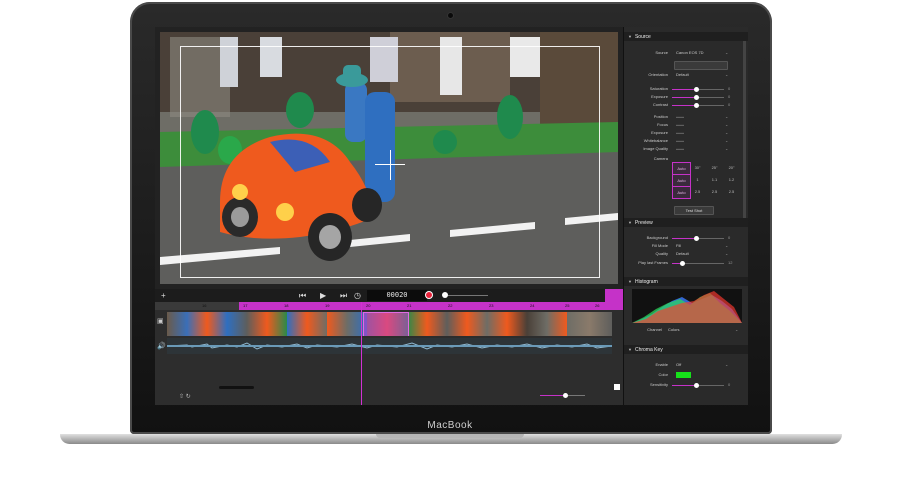  What do you see at coordinates (744, 132) in the screenshot?
I see `inspector-scrollbar` at bounding box center [744, 132].